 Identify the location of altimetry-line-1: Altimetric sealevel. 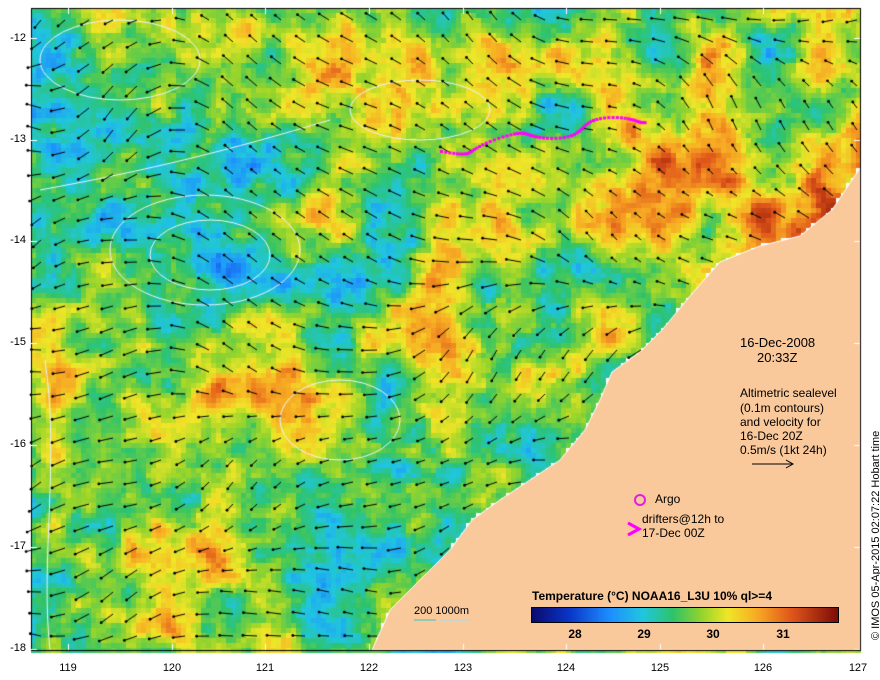
(788, 393).